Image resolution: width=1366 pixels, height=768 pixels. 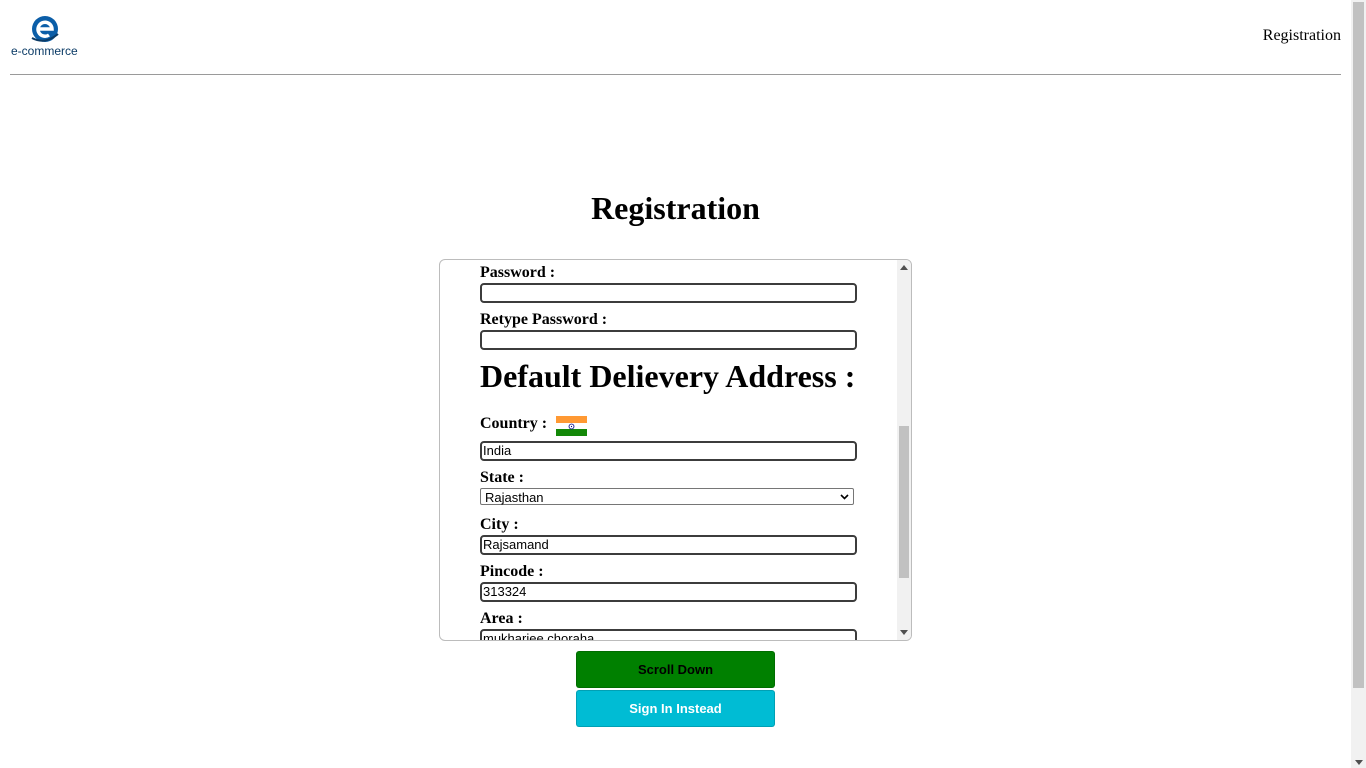 I want to click on page-scrollbar, so click(x=1358, y=384).